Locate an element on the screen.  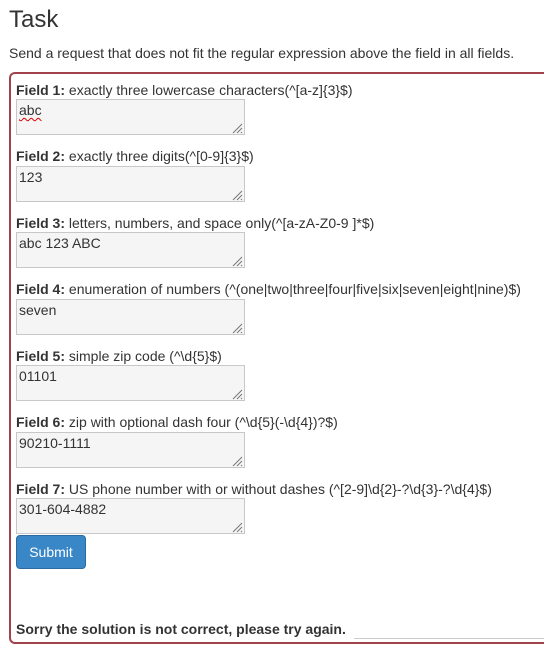
field-5-label: Field 5: simple zip code (^\d{5}$) is located at coordinates (119, 356).